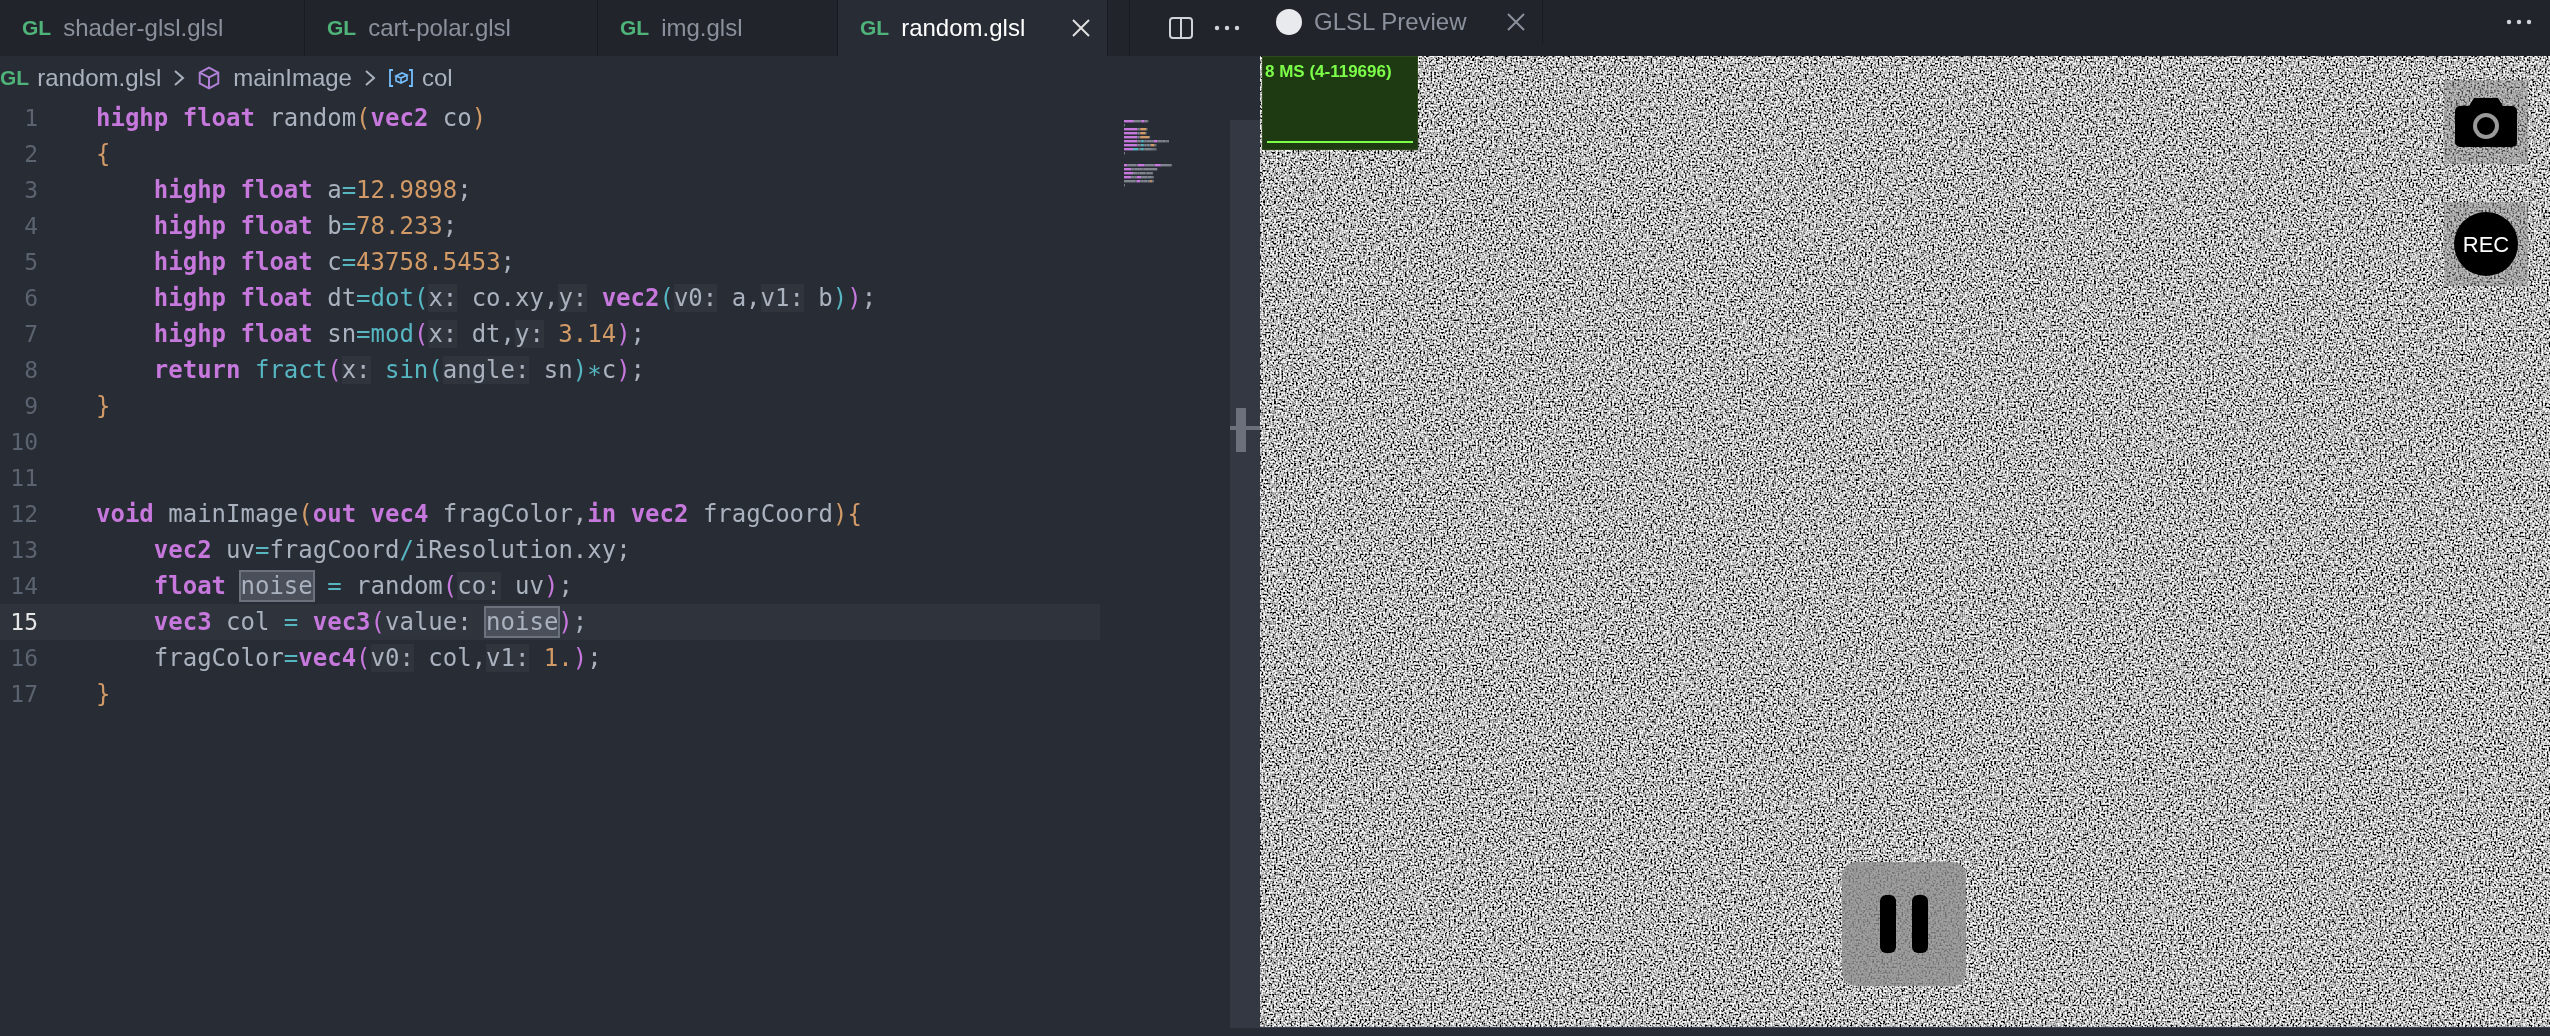 This screenshot has width=2550, height=1036. I want to click on code-line: highp float dt=dot(x: co.xy,y: vec2(v0: a,v1: b));, so click(514, 298).